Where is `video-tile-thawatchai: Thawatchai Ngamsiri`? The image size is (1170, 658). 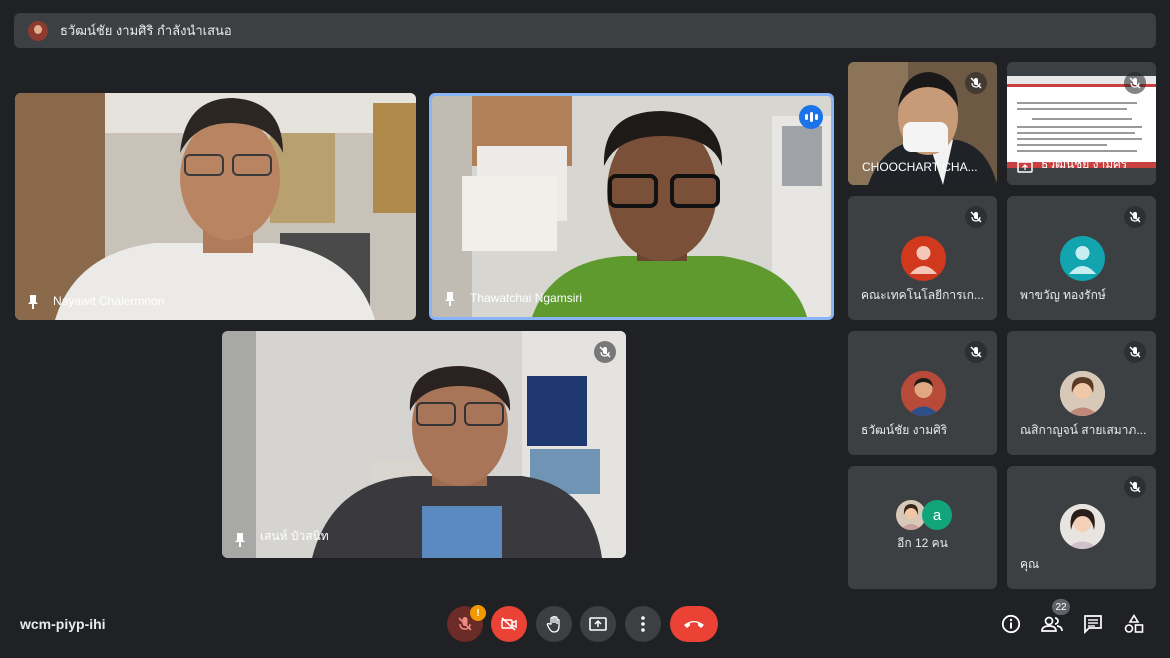
video-tile-thawatchai: Thawatchai Ngamsiri is located at coordinates (631, 206).